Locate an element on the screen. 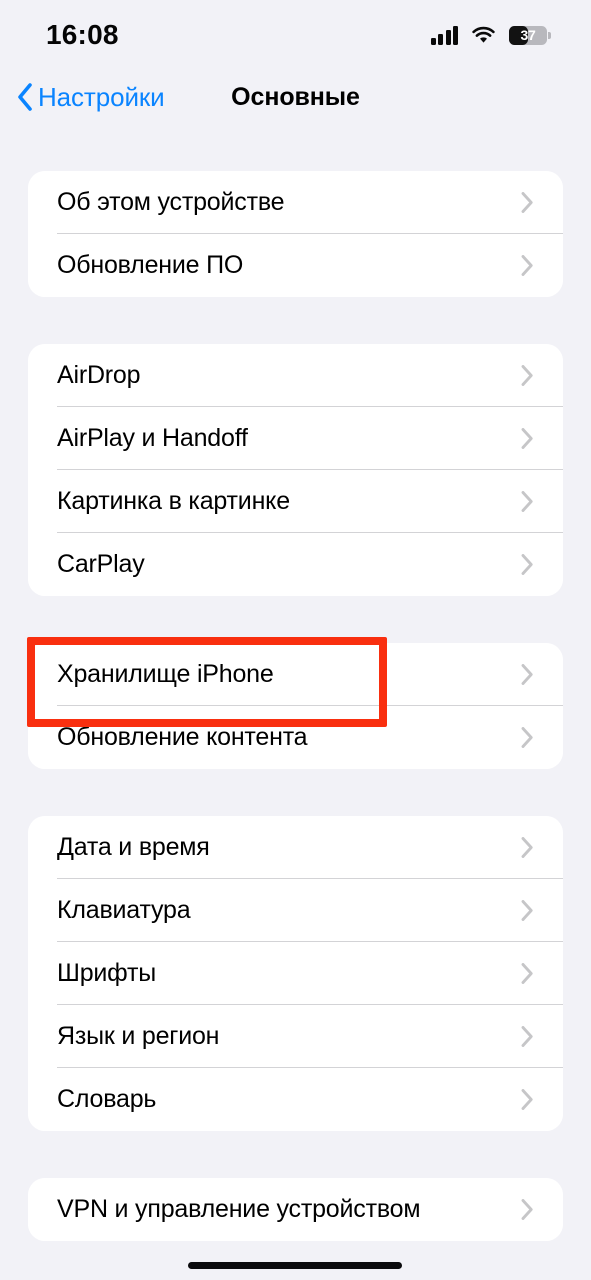 The image size is (591, 1280). list-item: Клавиатура is located at coordinates (295, 910).